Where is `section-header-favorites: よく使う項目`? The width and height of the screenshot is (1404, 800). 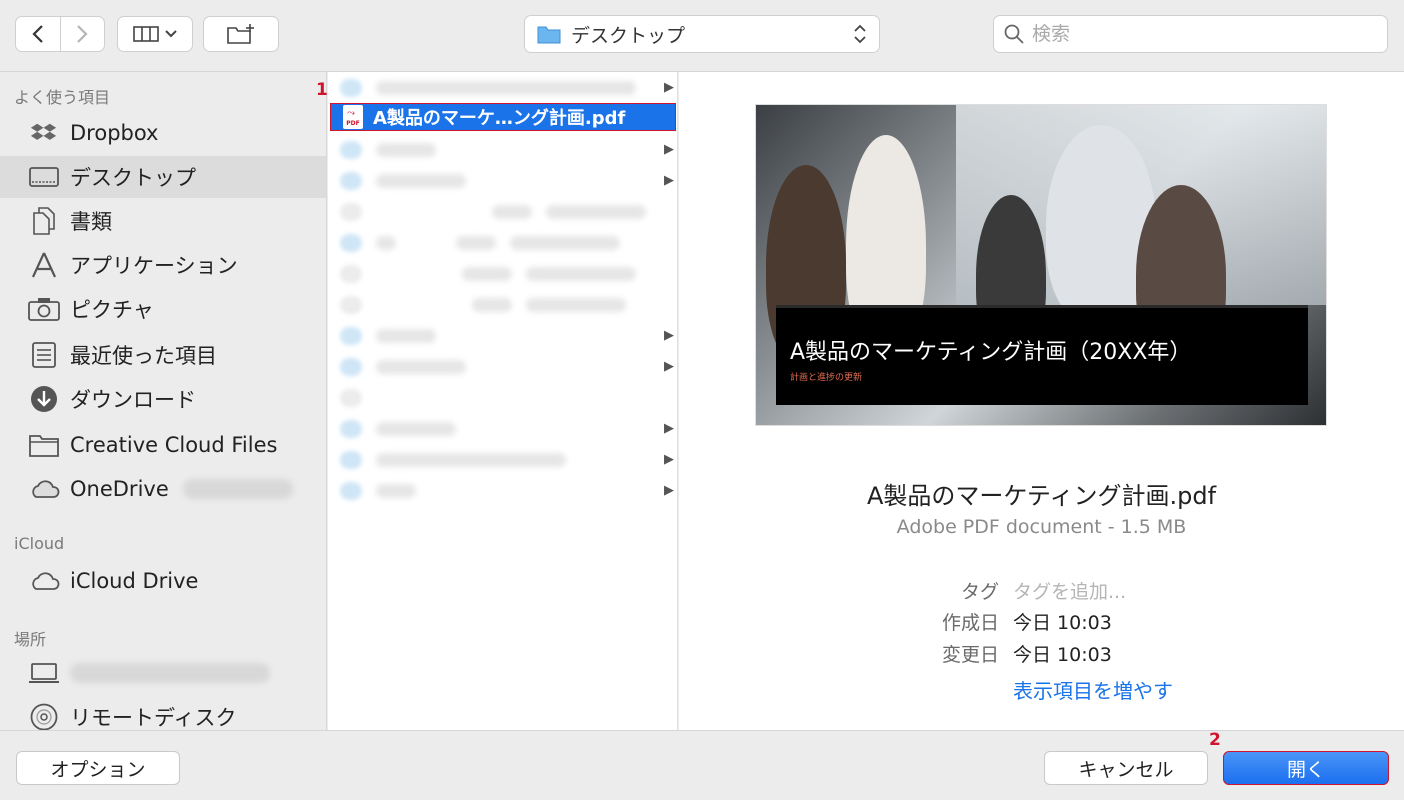
section-header-favorites: よく使う項目 is located at coordinates (62, 97).